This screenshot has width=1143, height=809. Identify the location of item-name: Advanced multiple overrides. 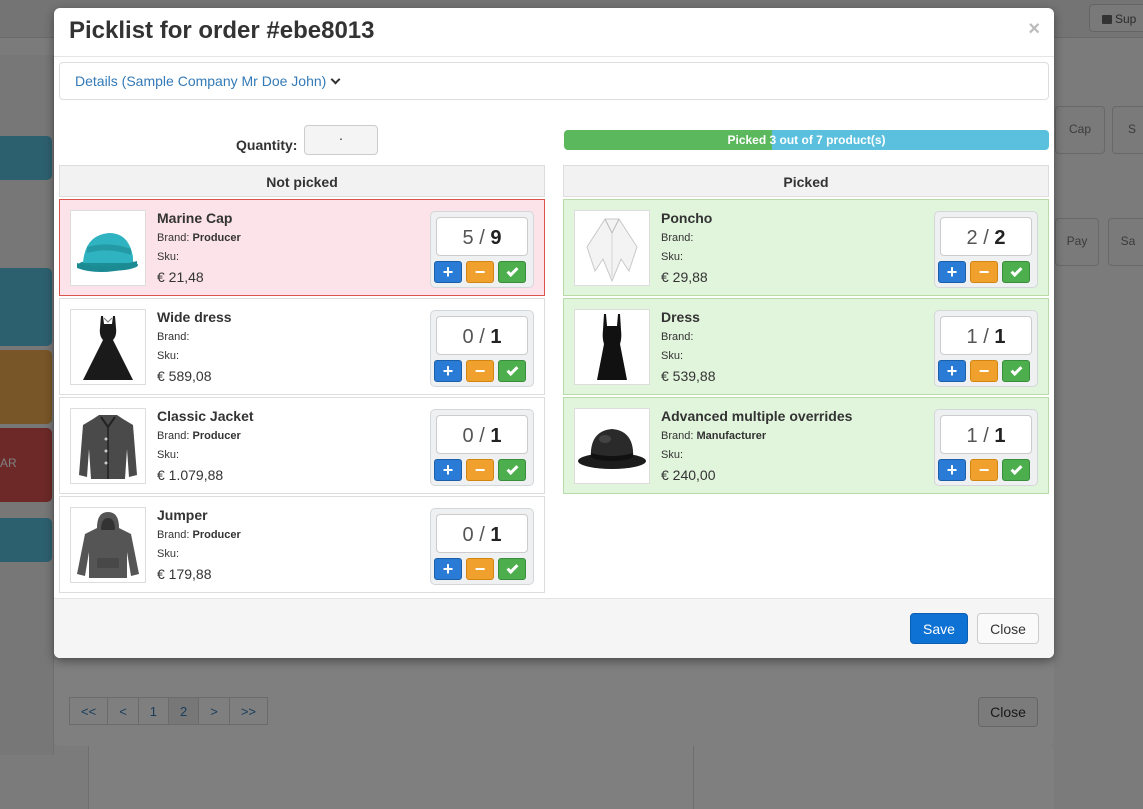
(757, 416).